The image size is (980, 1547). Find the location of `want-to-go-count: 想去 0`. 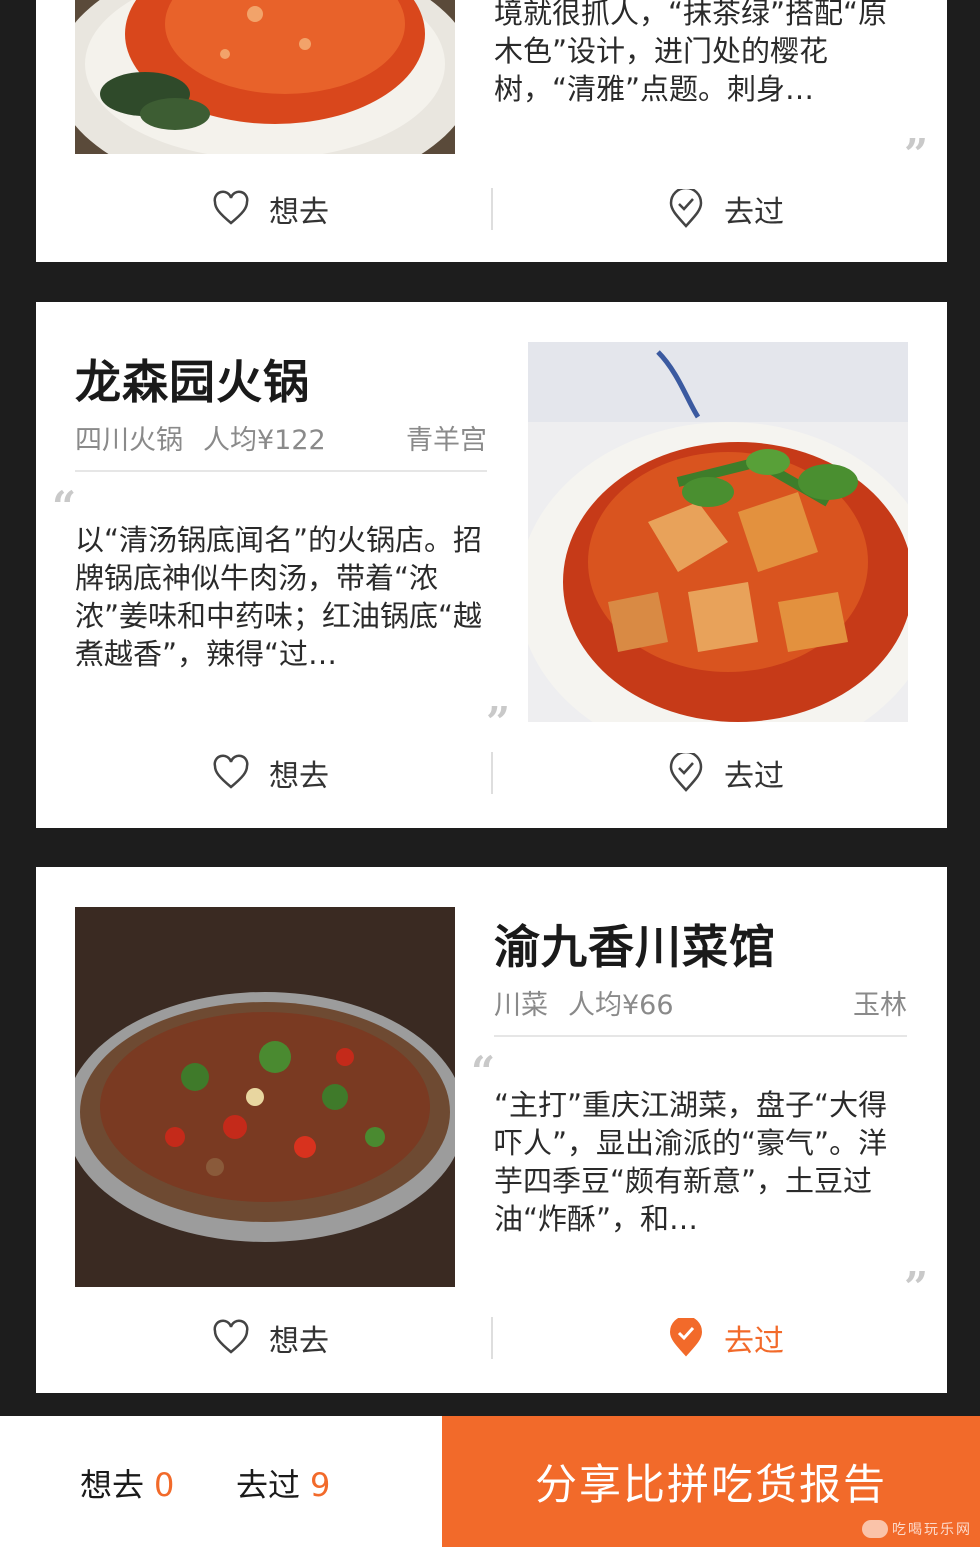

want-to-go-count: 想去 0 is located at coordinates (127, 1483).